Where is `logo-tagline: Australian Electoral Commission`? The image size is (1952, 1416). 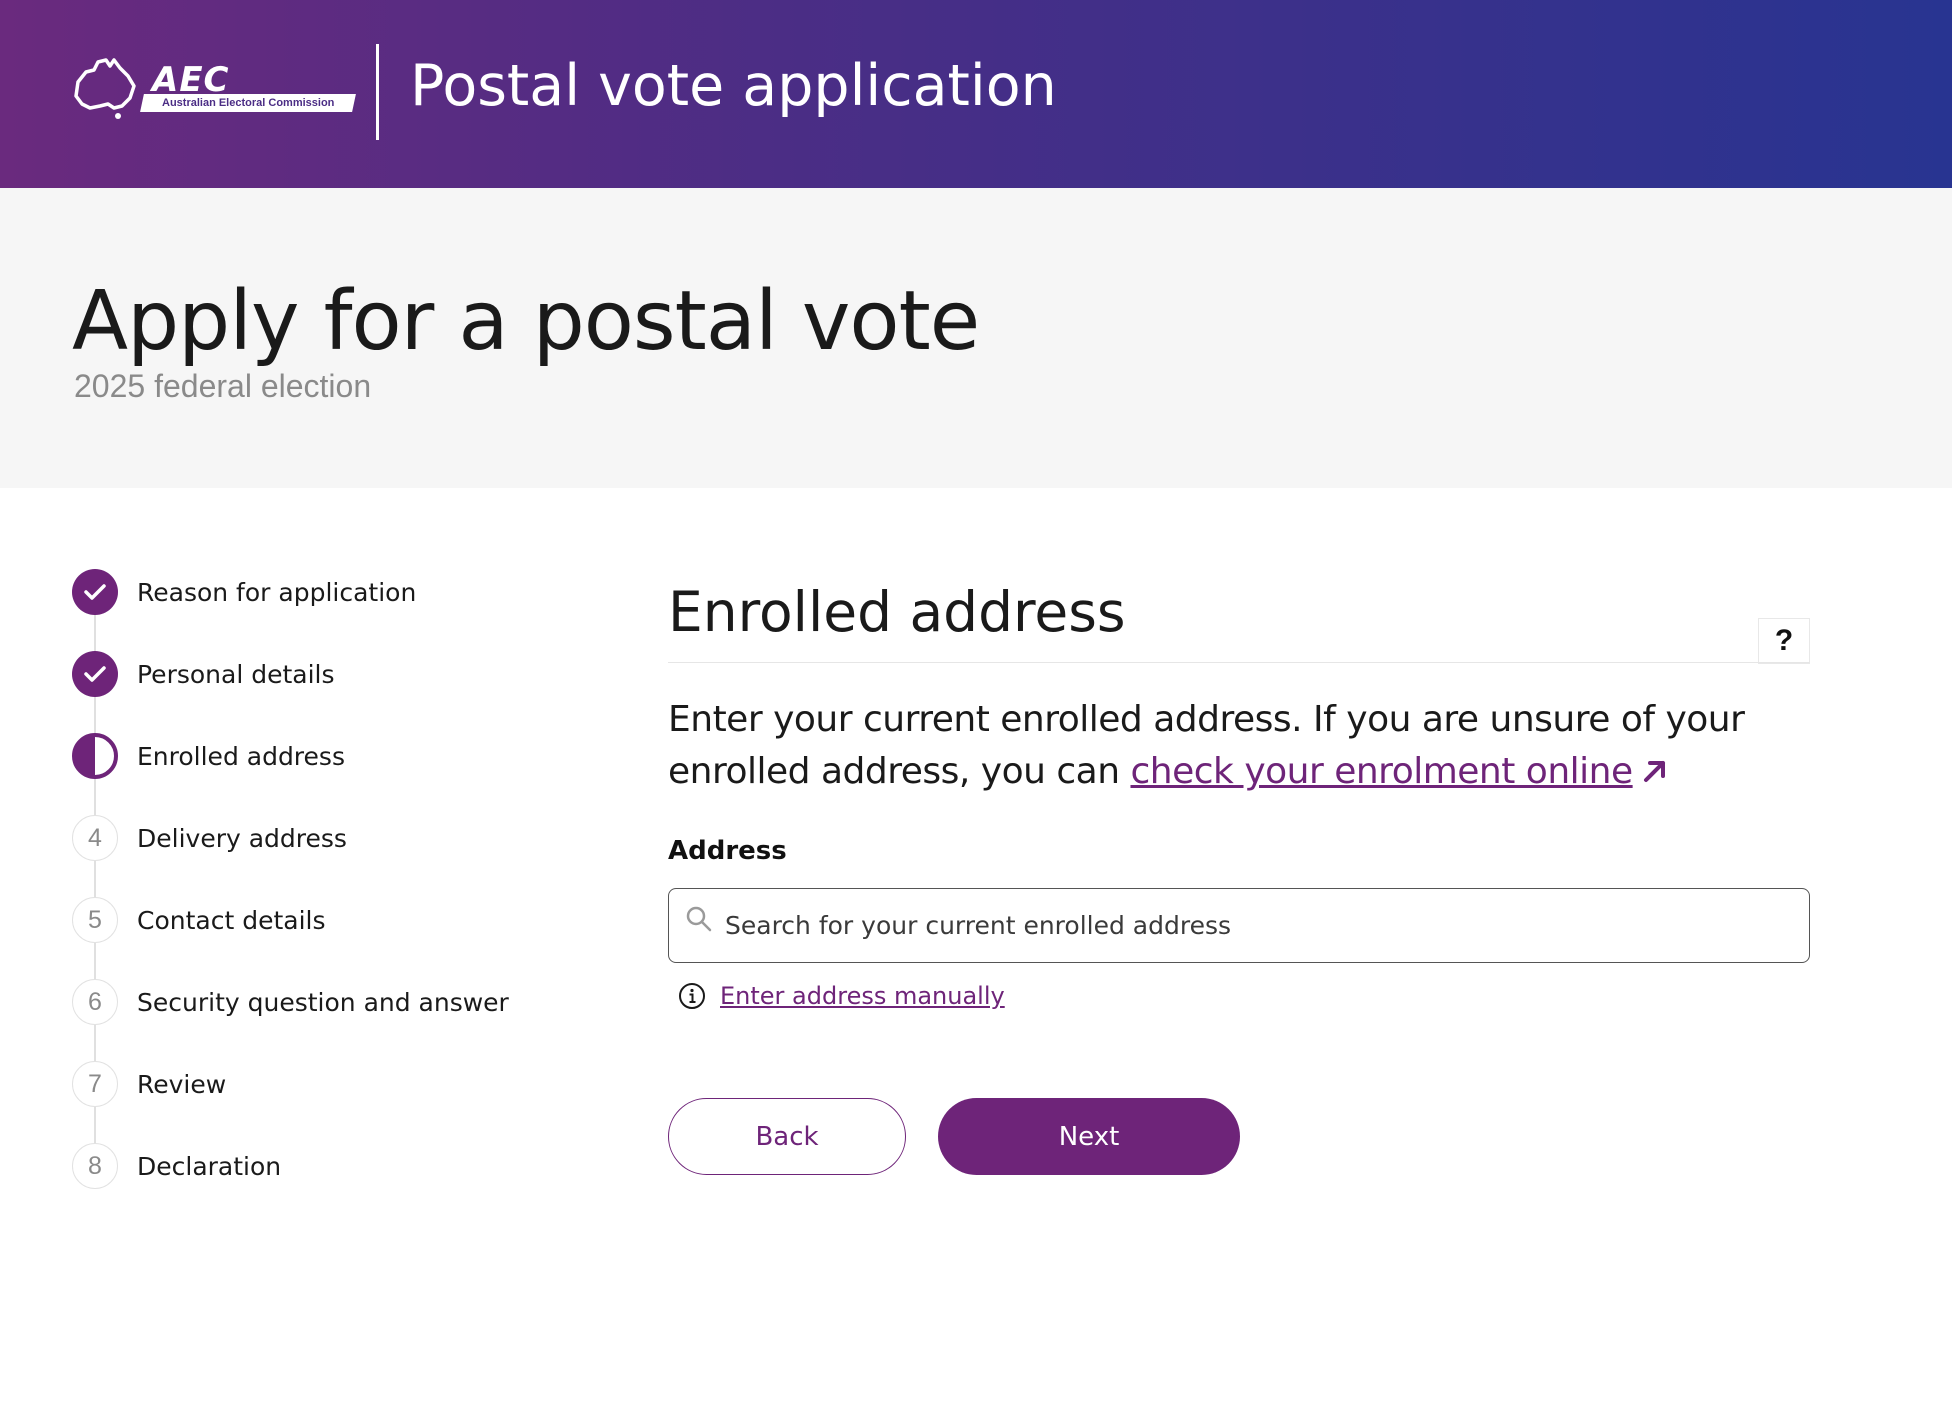 logo-tagline: Australian Electoral Commission is located at coordinates (248, 103).